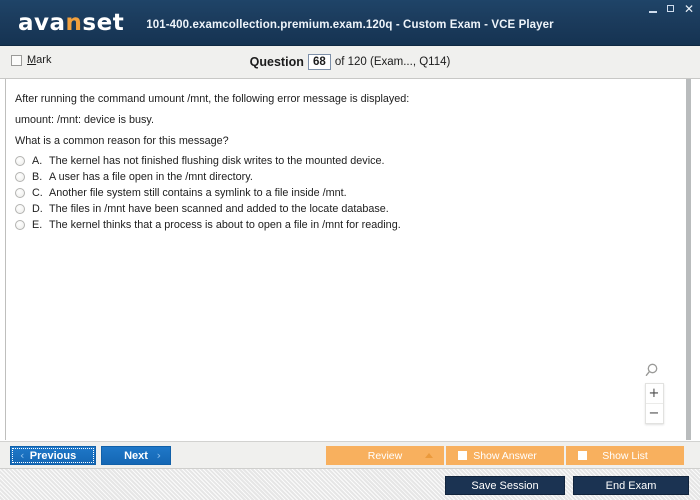  I want to click on show-list-button-label: Show List, so click(625, 455).